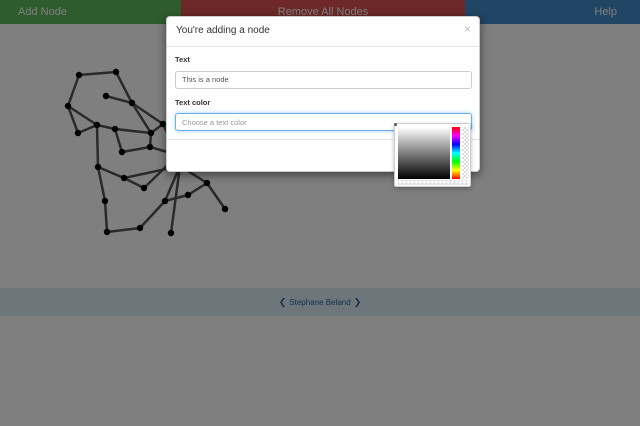 The image size is (640, 426). Describe the element at coordinates (323, 79) in the screenshot. I see `node-text-input` at that location.